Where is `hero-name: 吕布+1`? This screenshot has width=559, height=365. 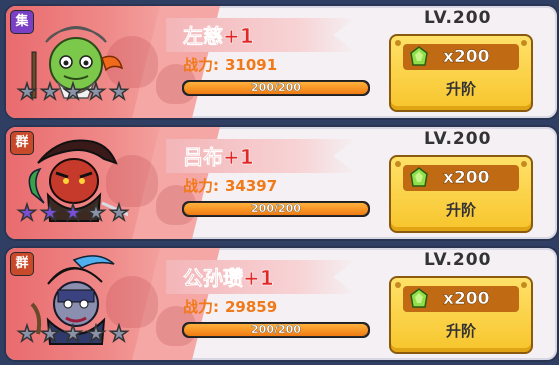 hero-name: 吕布+1 is located at coordinates (218, 157).